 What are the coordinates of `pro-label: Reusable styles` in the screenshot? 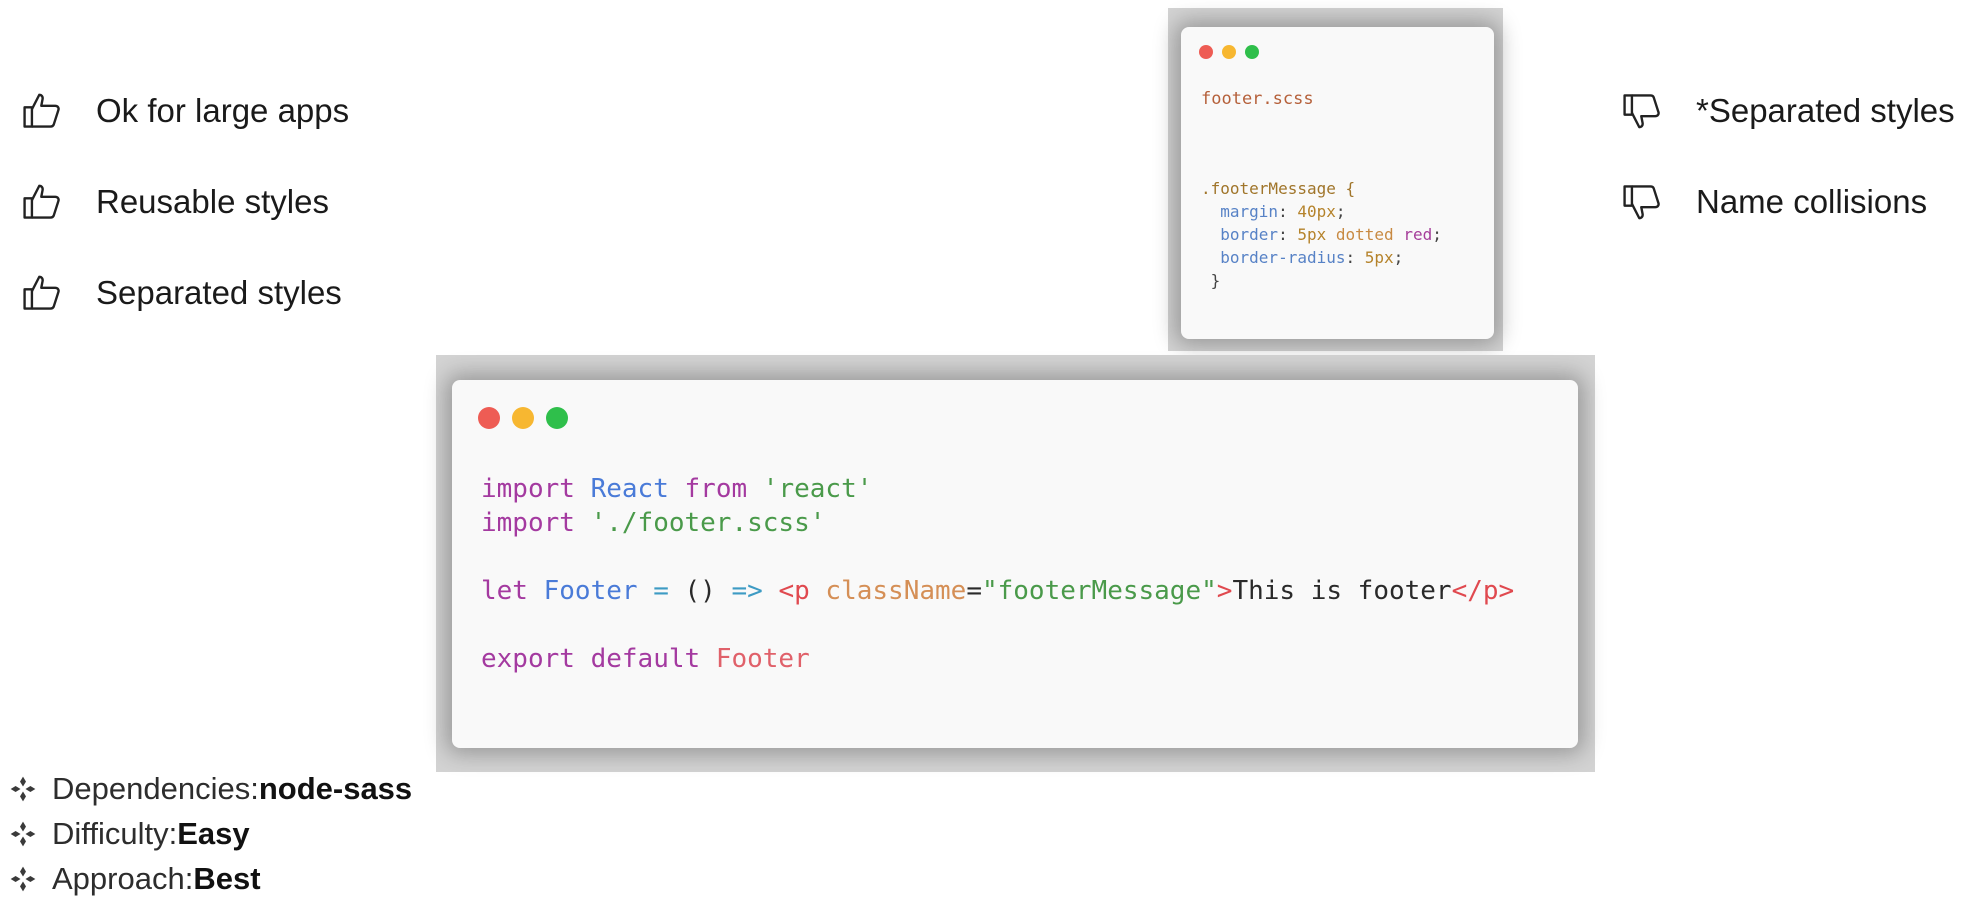 It's located at (212, 201).